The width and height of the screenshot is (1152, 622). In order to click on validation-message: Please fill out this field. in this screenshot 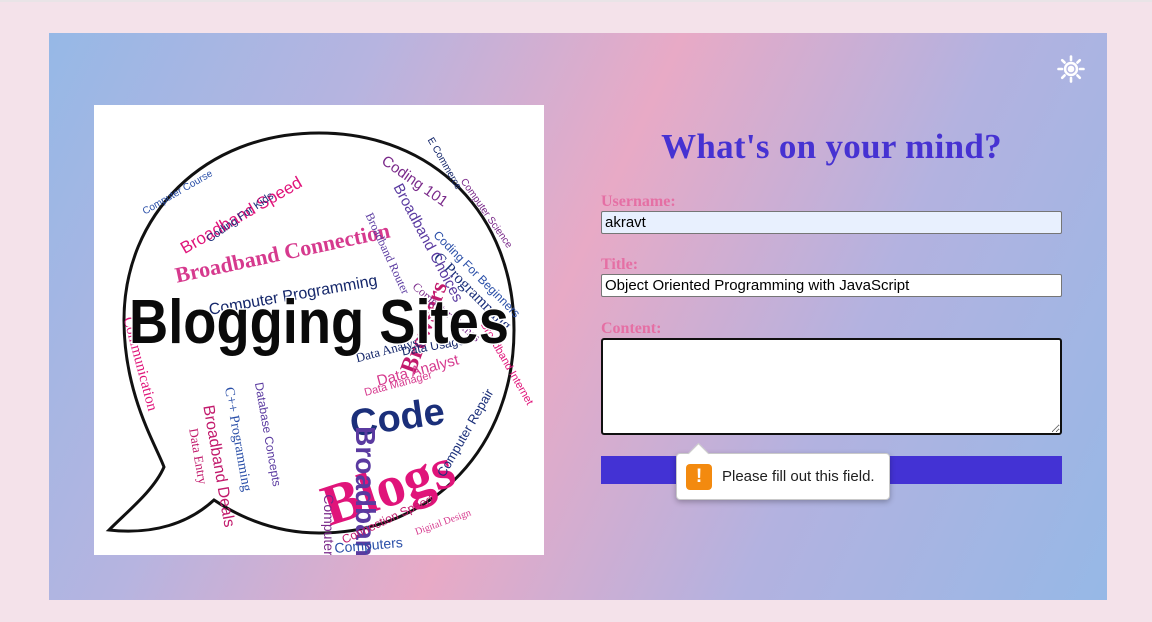, I will do `click(798, 476)`.